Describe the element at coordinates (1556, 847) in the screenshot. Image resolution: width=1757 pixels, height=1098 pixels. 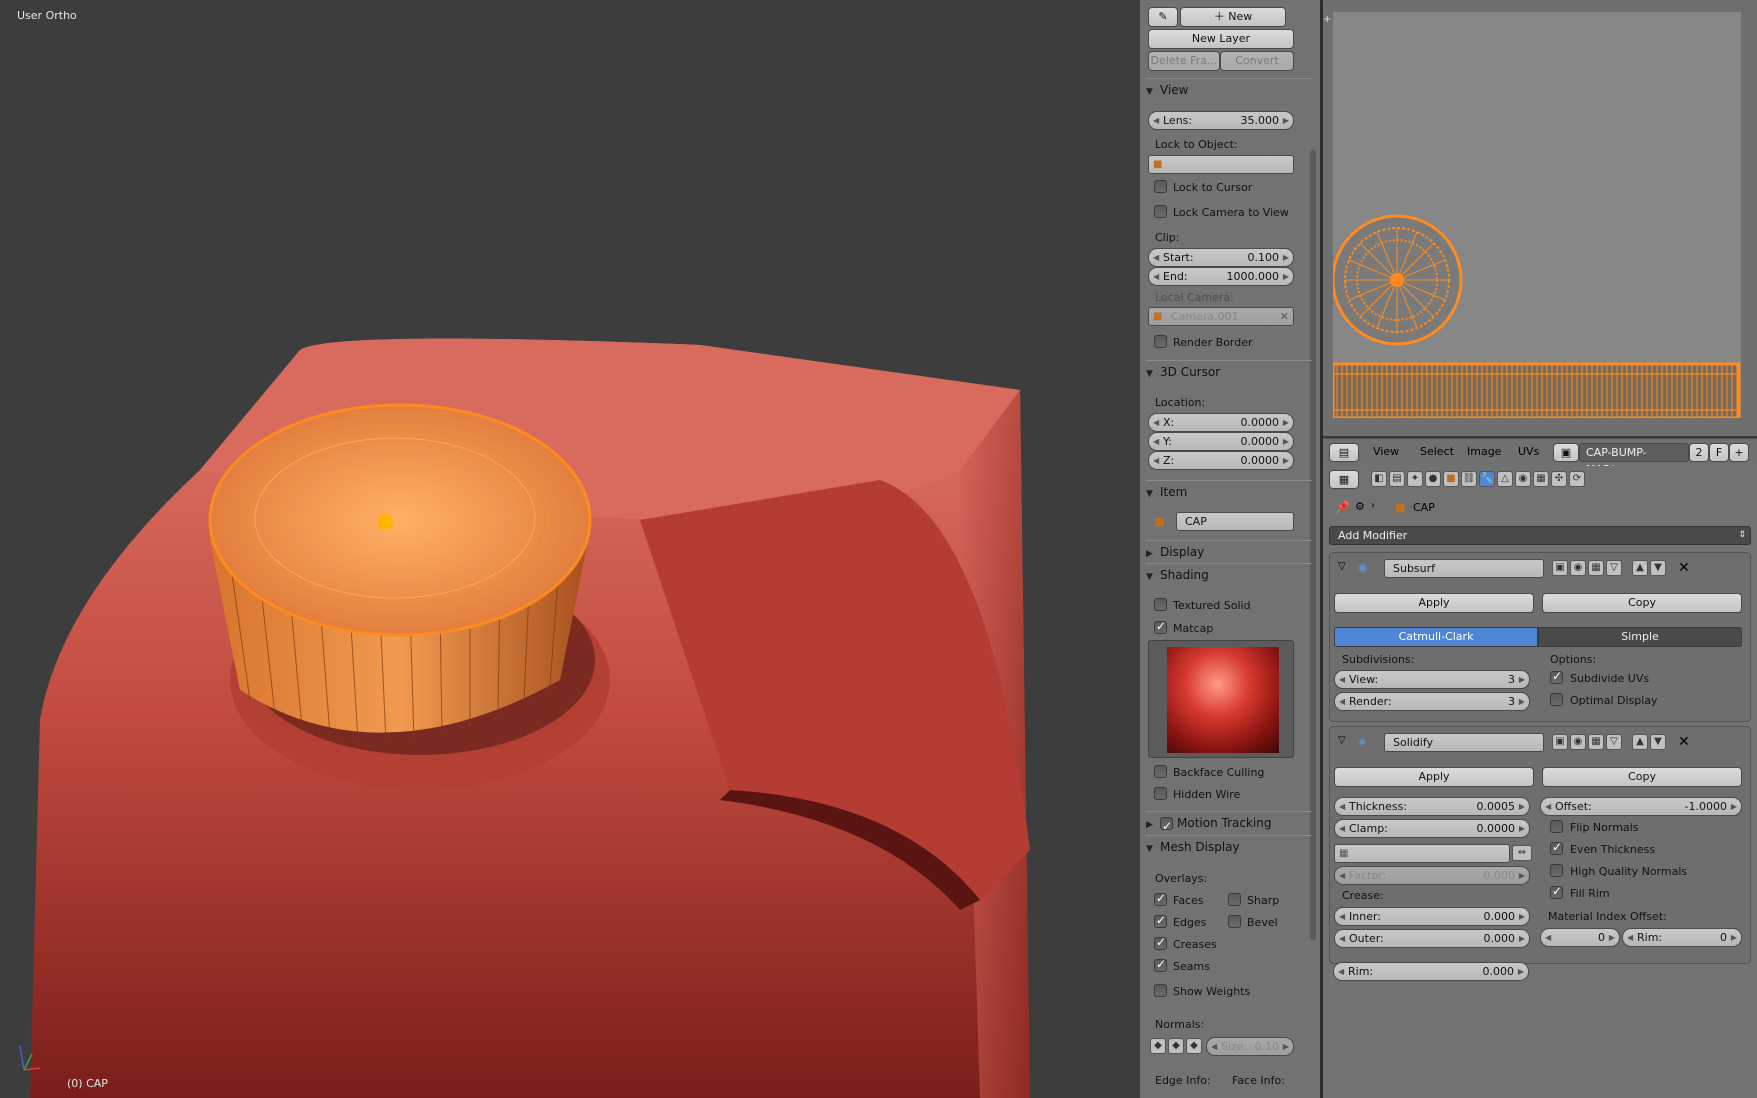
I see `even-thickness-checkbox` at that location.